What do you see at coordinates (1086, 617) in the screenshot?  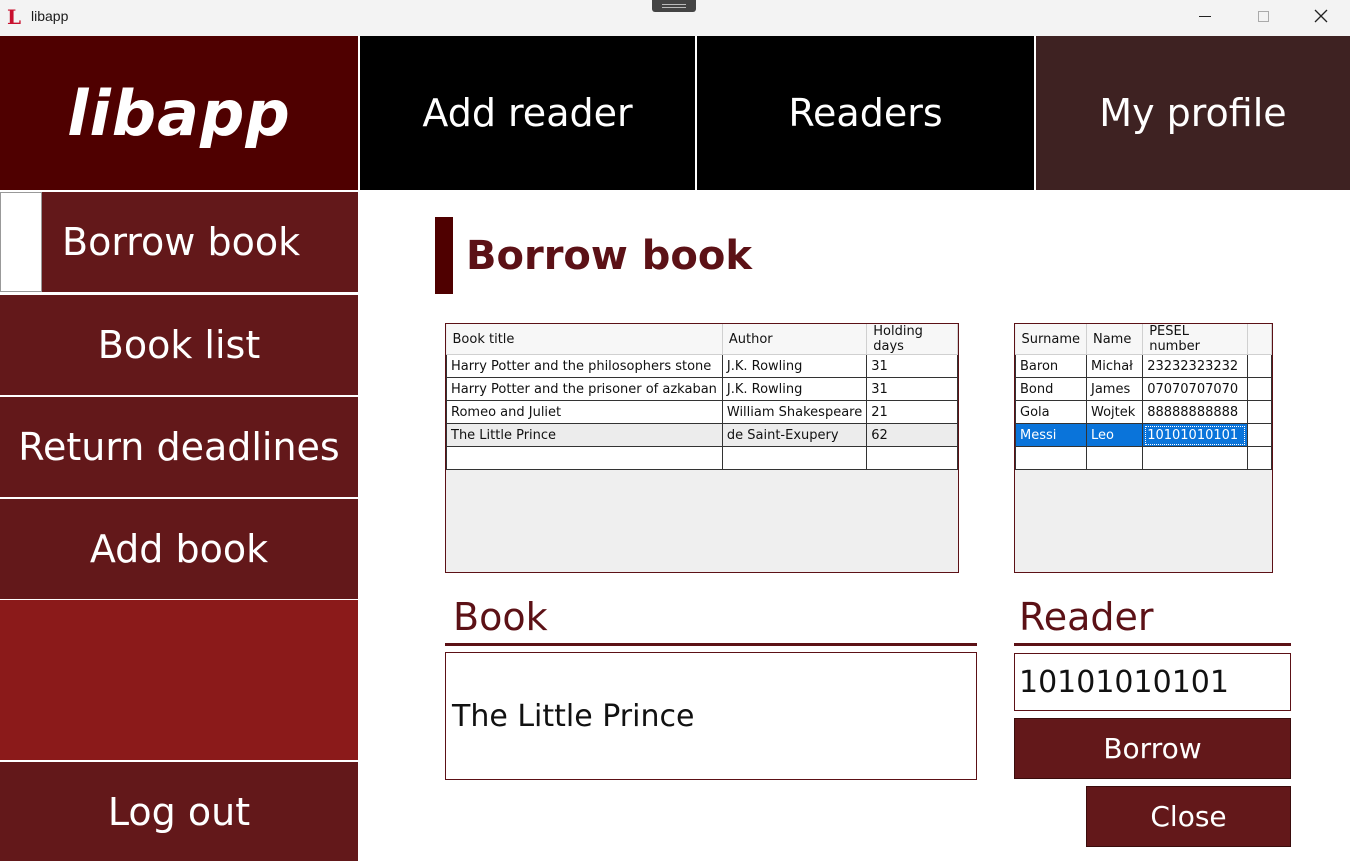 I see `reader-section-label: Reader` at bounding box center [1086, 617].